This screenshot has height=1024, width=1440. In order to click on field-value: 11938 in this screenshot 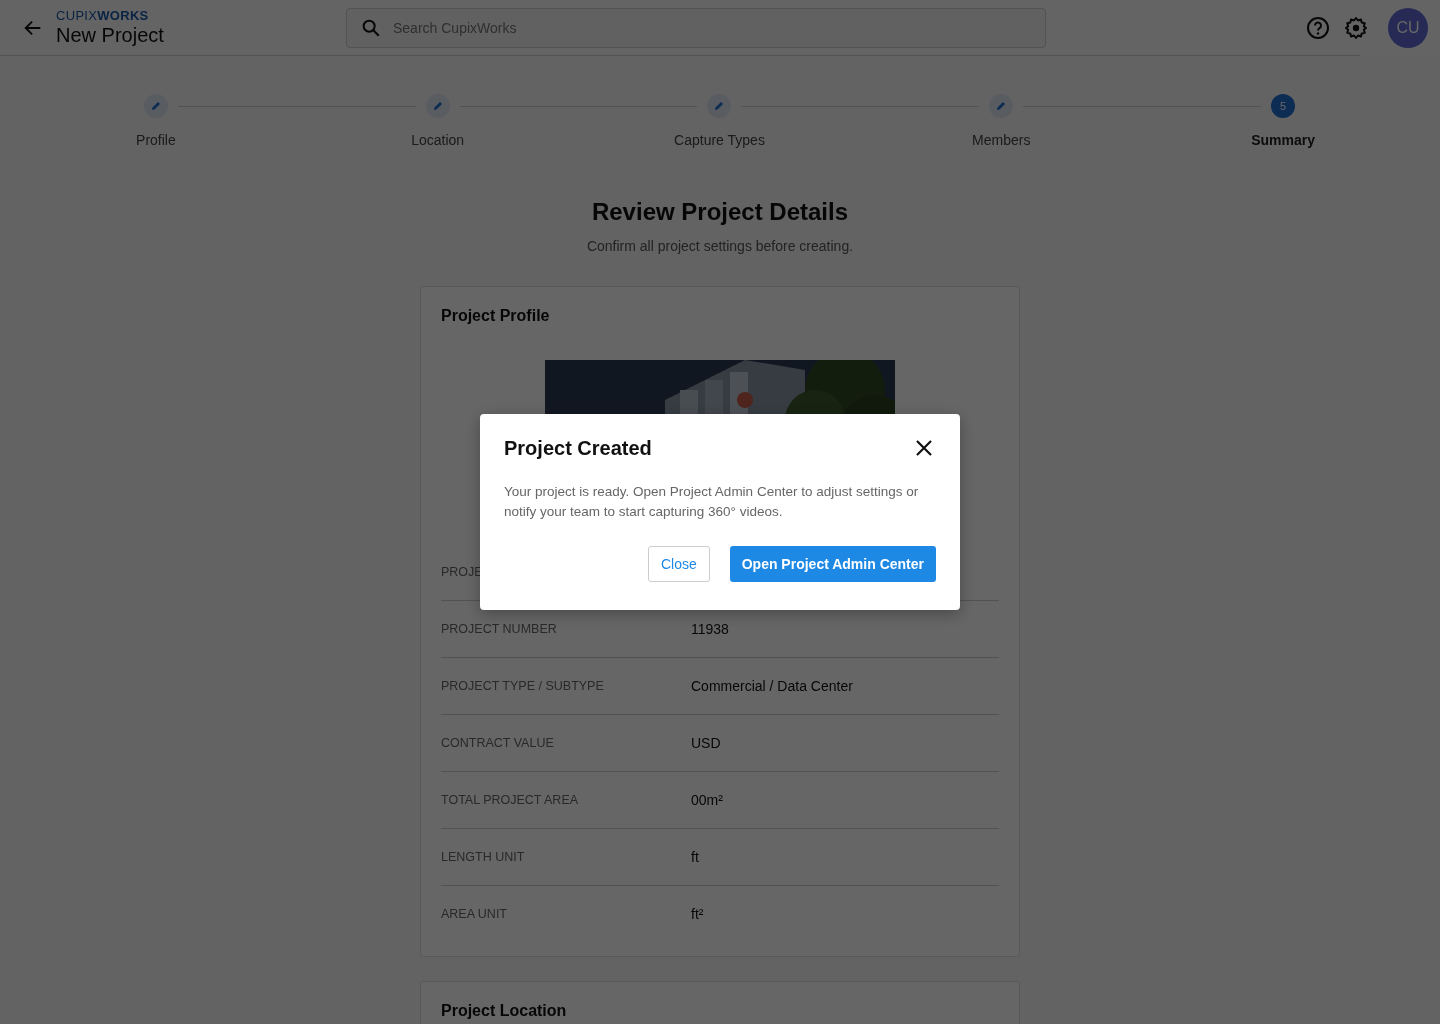, I will do `click(710, 629)`.